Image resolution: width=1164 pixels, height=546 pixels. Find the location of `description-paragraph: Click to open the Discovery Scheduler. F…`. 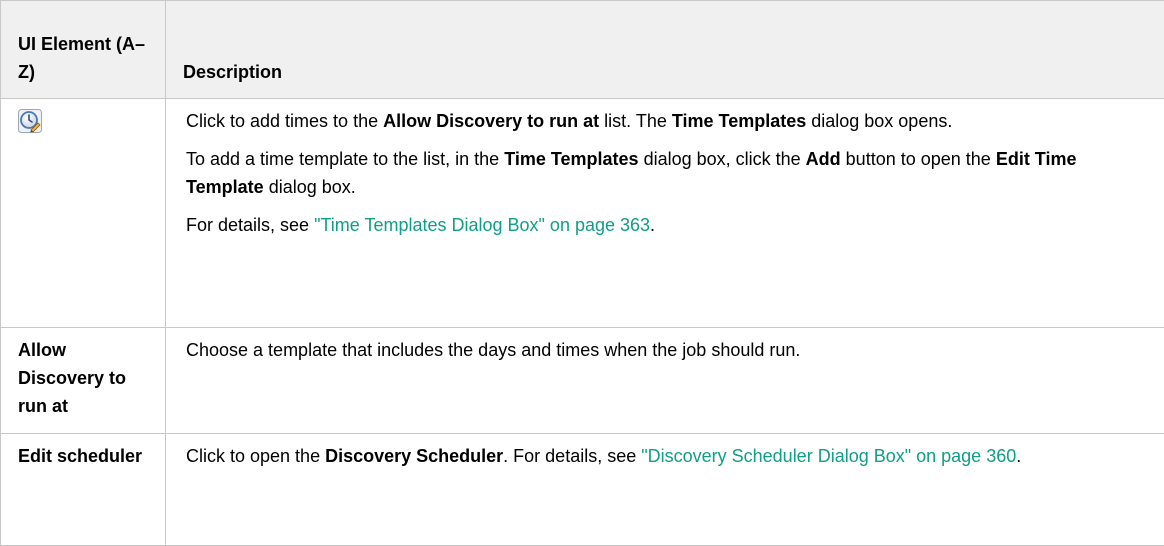

description-paragraph: Click to open the Discovery Scheduler. F… is located at coordinates (660, 456).